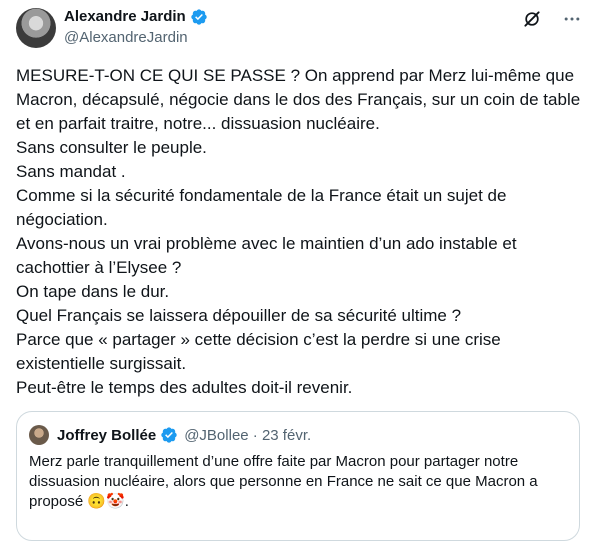 The image size is (597, 541). What do you see at coordinates (552, 19) in the screenshot?
I see `top-actions` at bounding box center [552, 19].